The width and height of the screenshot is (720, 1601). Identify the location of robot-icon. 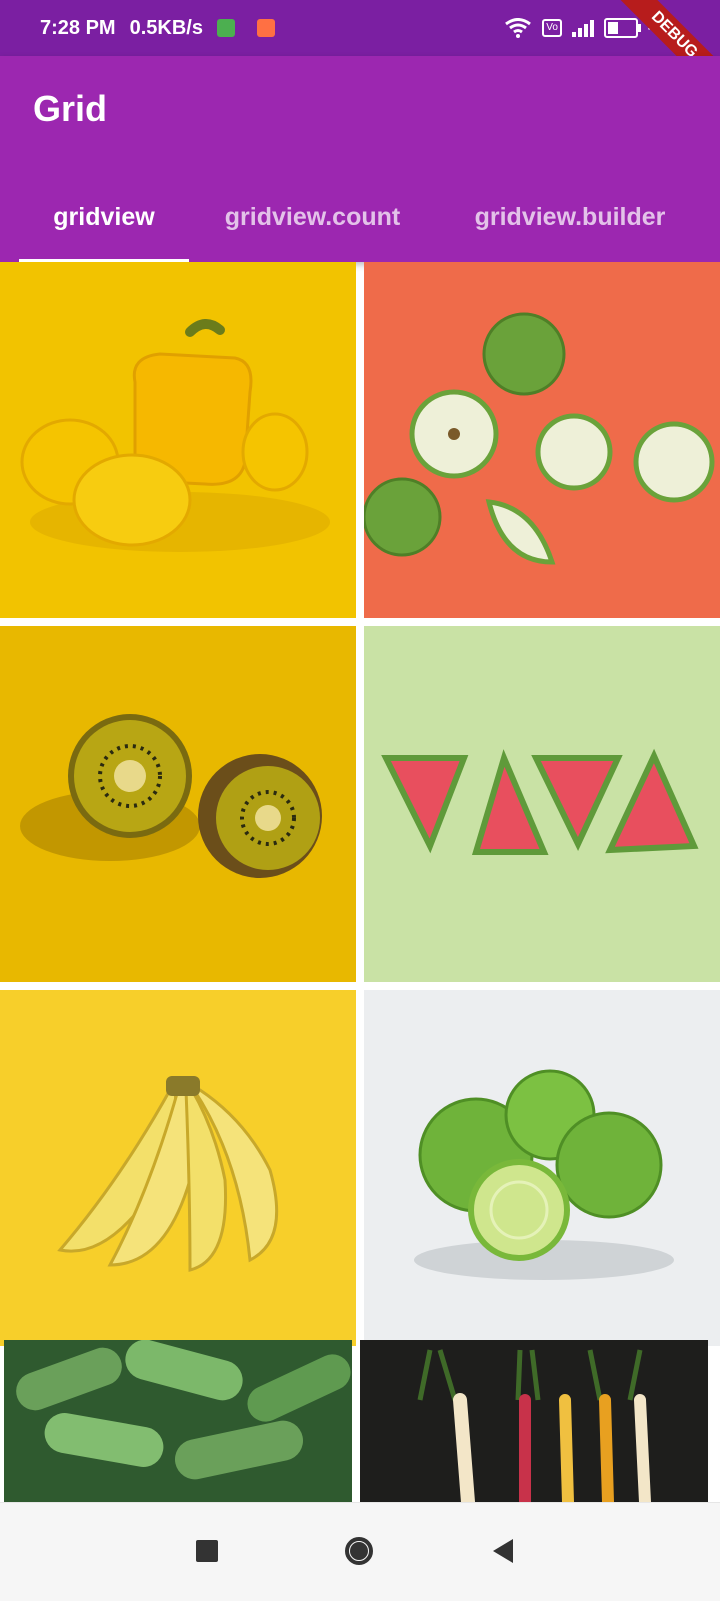
(225, 28).